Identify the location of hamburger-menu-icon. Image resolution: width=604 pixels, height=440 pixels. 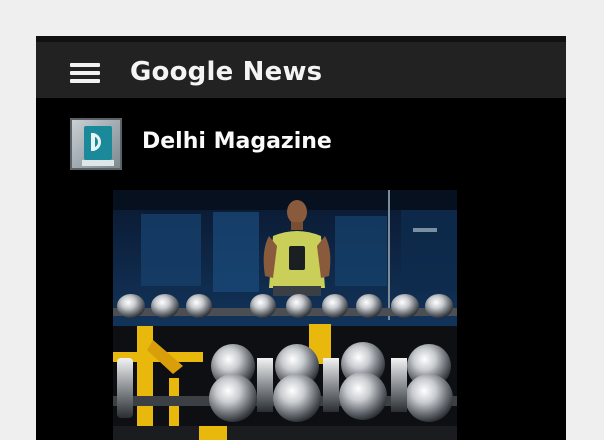
(85, 73).